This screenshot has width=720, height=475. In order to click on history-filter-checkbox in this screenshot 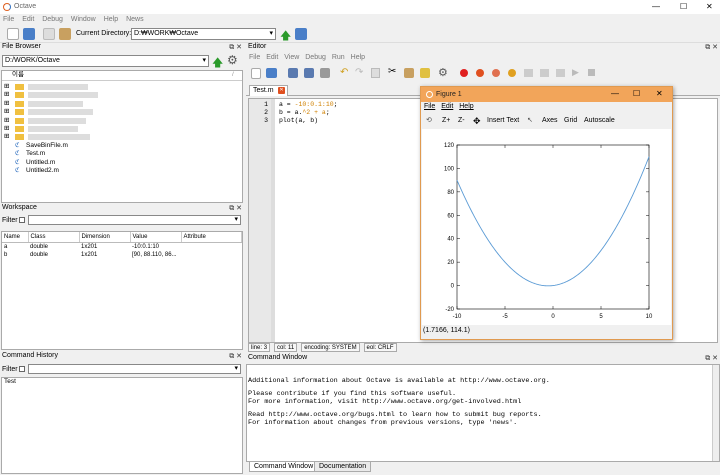, I will do `click(22, 369)`.